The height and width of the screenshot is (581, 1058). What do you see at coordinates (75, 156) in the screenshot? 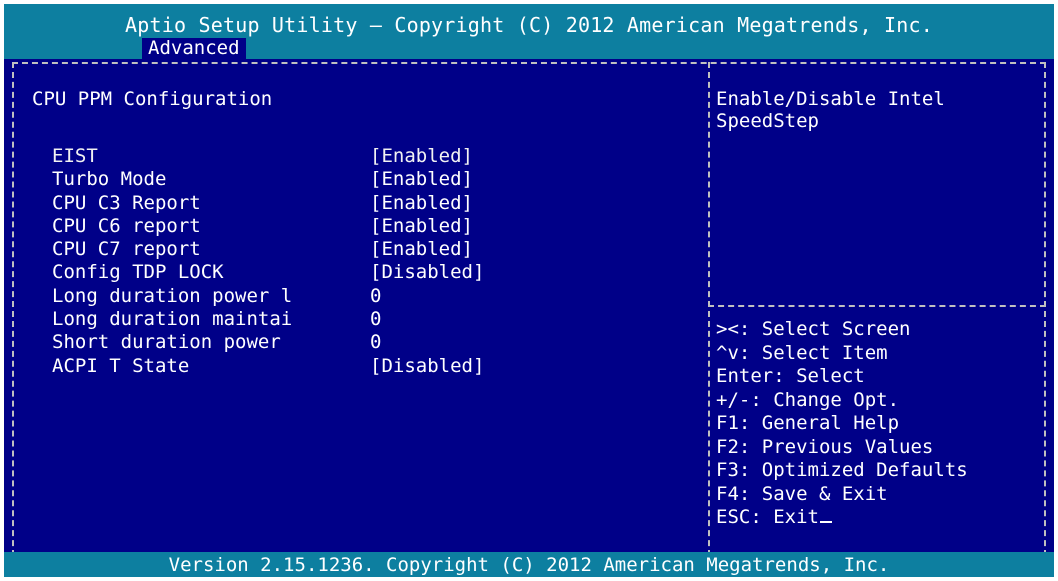
I see `setting-label: EIST` at bounding box center [75, 156].